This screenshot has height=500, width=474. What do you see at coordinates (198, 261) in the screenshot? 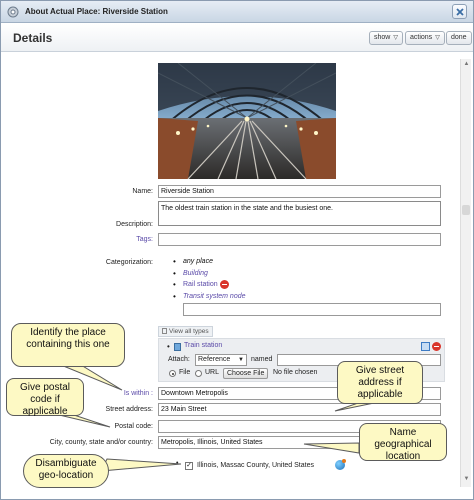
I see `category-label: any place` at bounding box center [198, 261].